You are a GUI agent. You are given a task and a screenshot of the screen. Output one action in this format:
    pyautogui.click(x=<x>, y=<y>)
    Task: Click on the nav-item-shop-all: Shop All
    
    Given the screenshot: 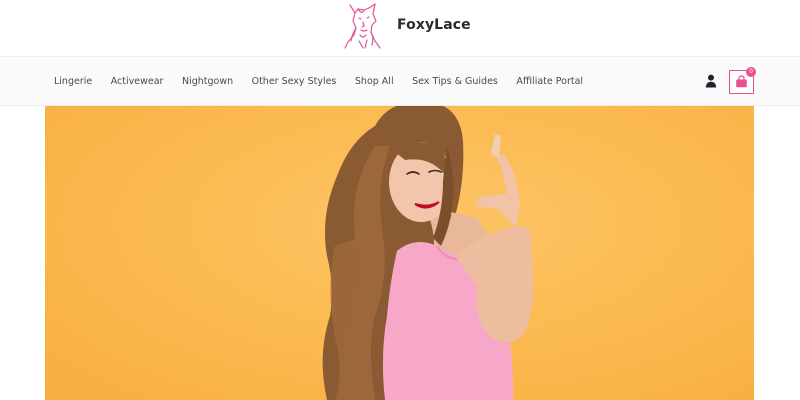 What is the action you would take?
    pyautogui.click(x=374, y=81)
    